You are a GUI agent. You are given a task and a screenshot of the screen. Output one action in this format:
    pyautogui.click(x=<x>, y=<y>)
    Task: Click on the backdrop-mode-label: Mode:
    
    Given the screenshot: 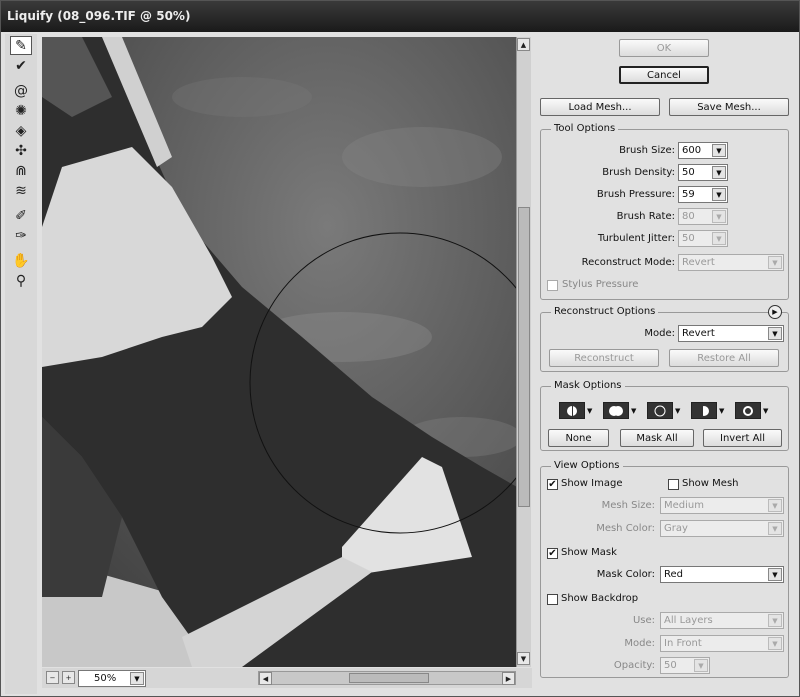 What is the action you would take?
    pyautogui.click(x=639, y=643)
    